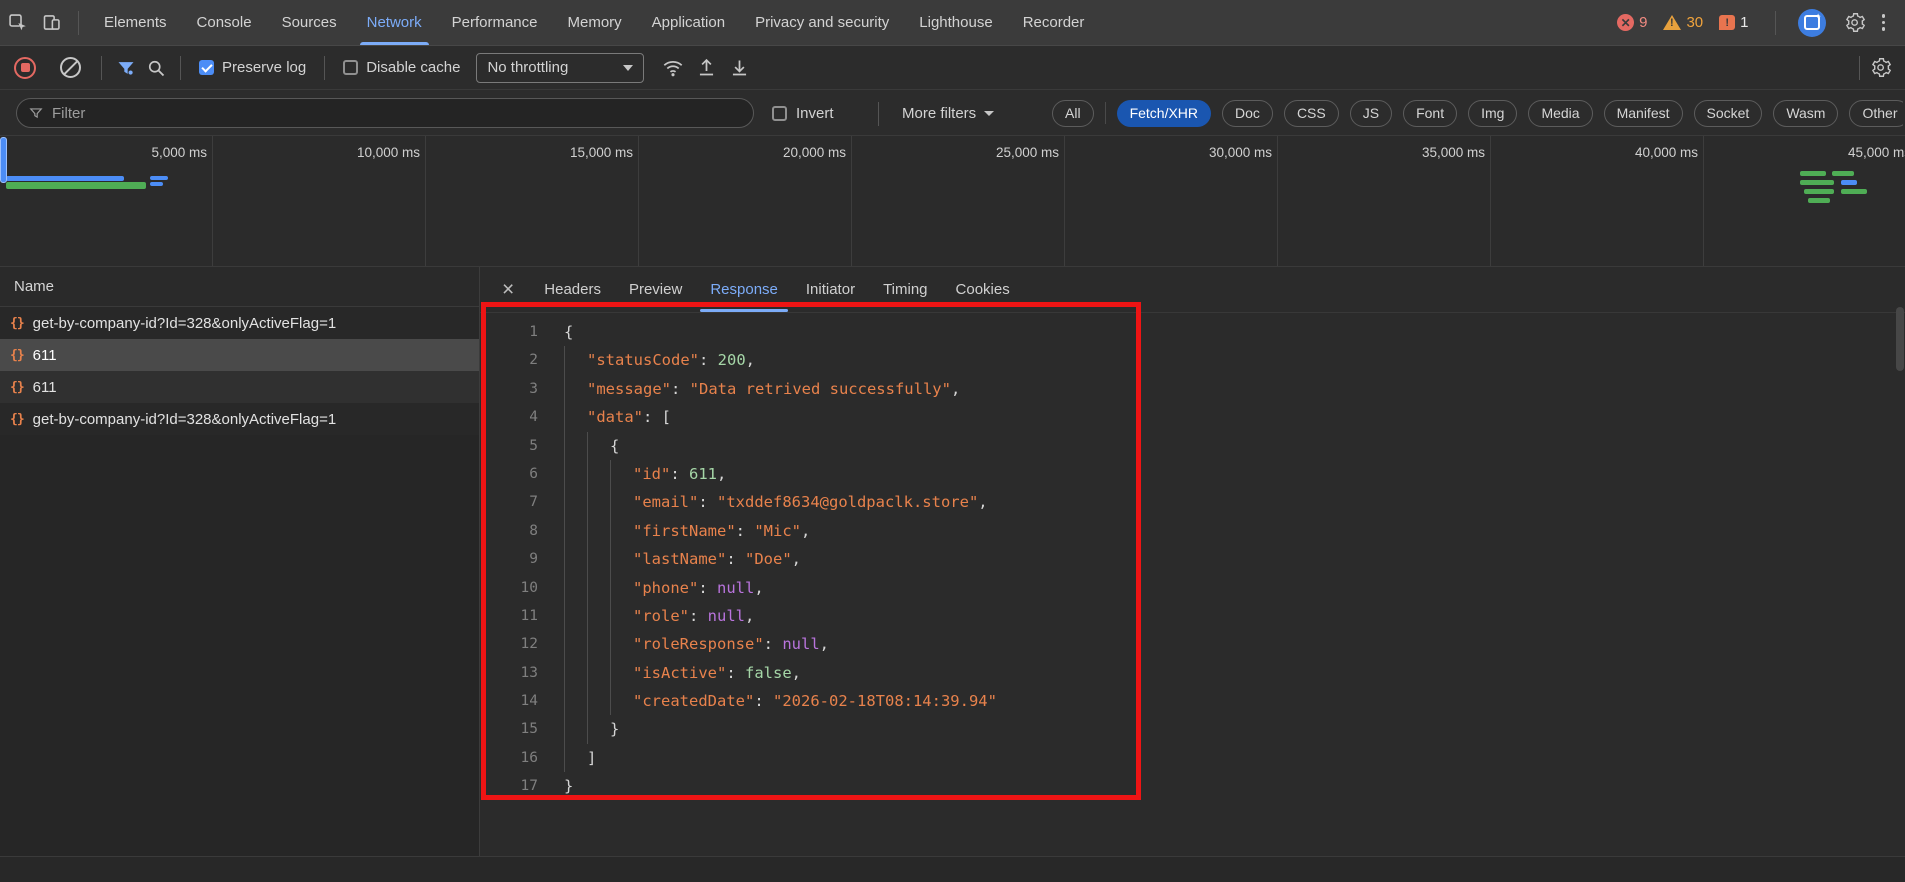 This screenshot has width=1905, height=882. What do you see at coordinates (17, 323) in the screenshot?
I see `json-file-icon: {}` at bounding box center [17, 323].